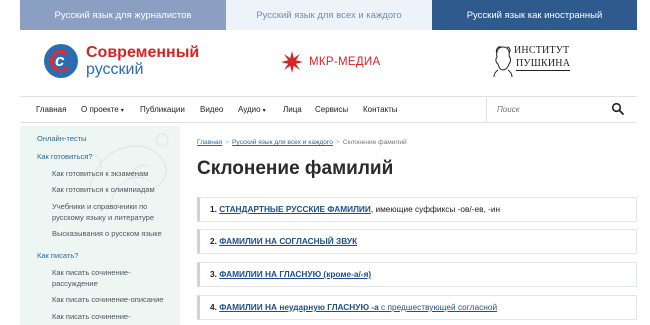  Describe the element at coordinates (51, 109) in the screenshot. I see `nav-item-home: Главная` at that location.